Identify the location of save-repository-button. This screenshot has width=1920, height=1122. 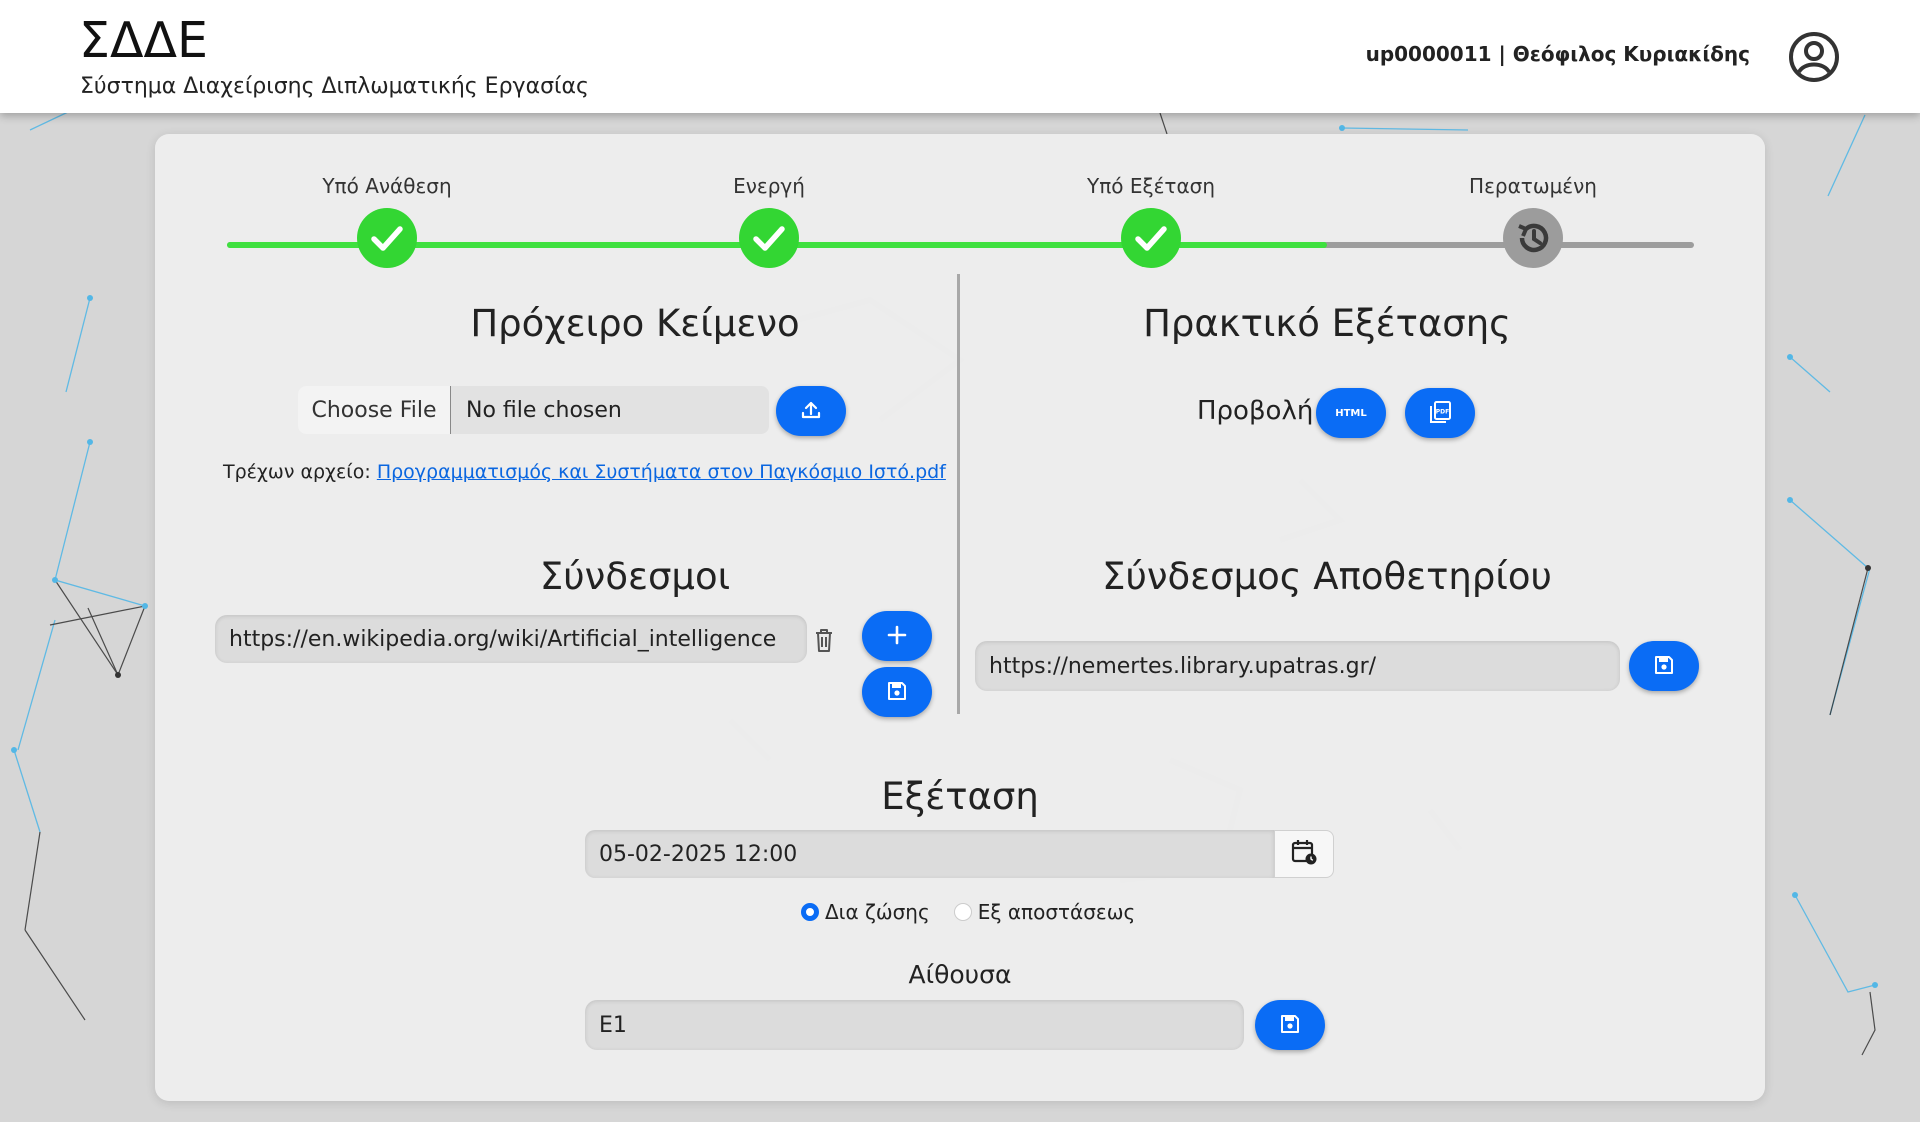
(1664, 666).